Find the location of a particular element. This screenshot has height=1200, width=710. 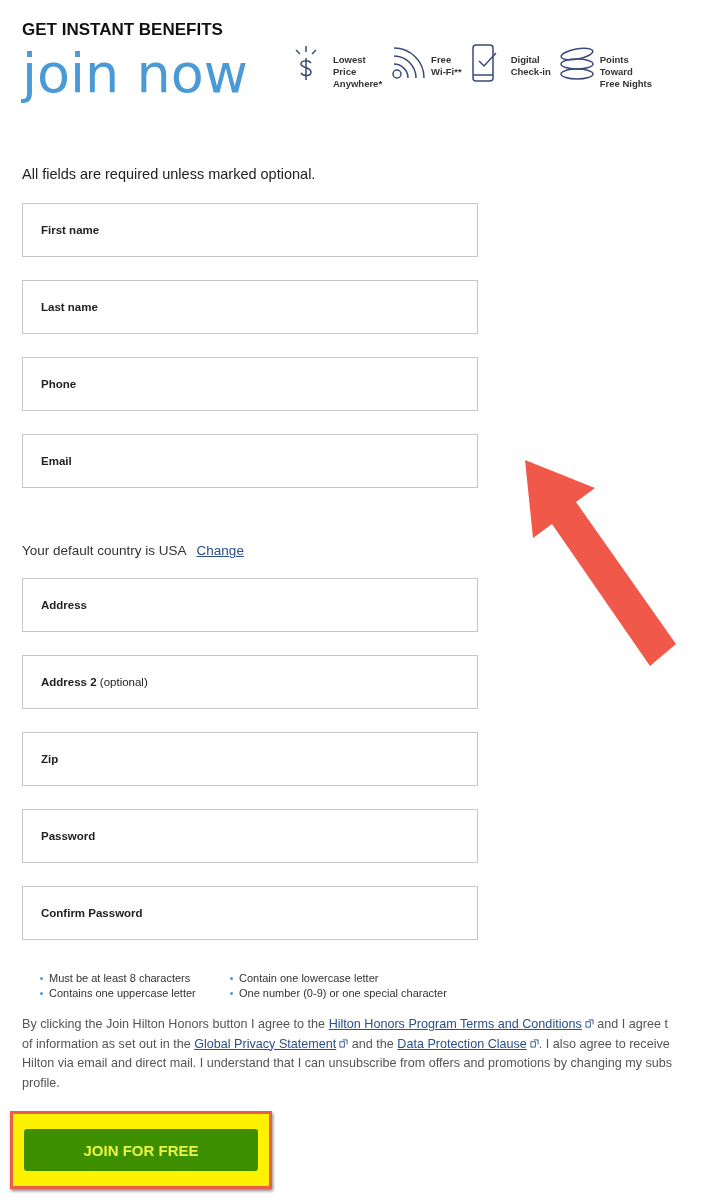

benefit-label: Digital Check-in is located at coordinates (530, 66).